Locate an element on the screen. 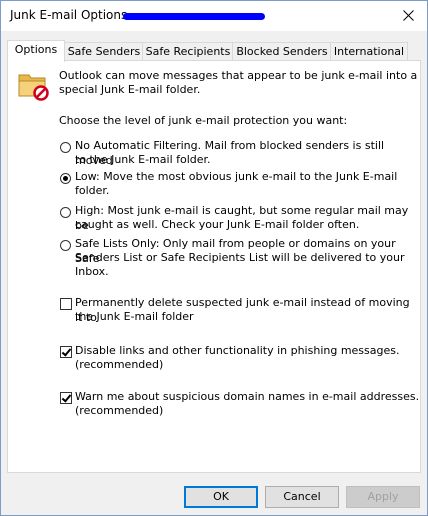 The image size is (428, 516). tab-safe-recipients: Safe Recipients is located at coordinates (188, 51).